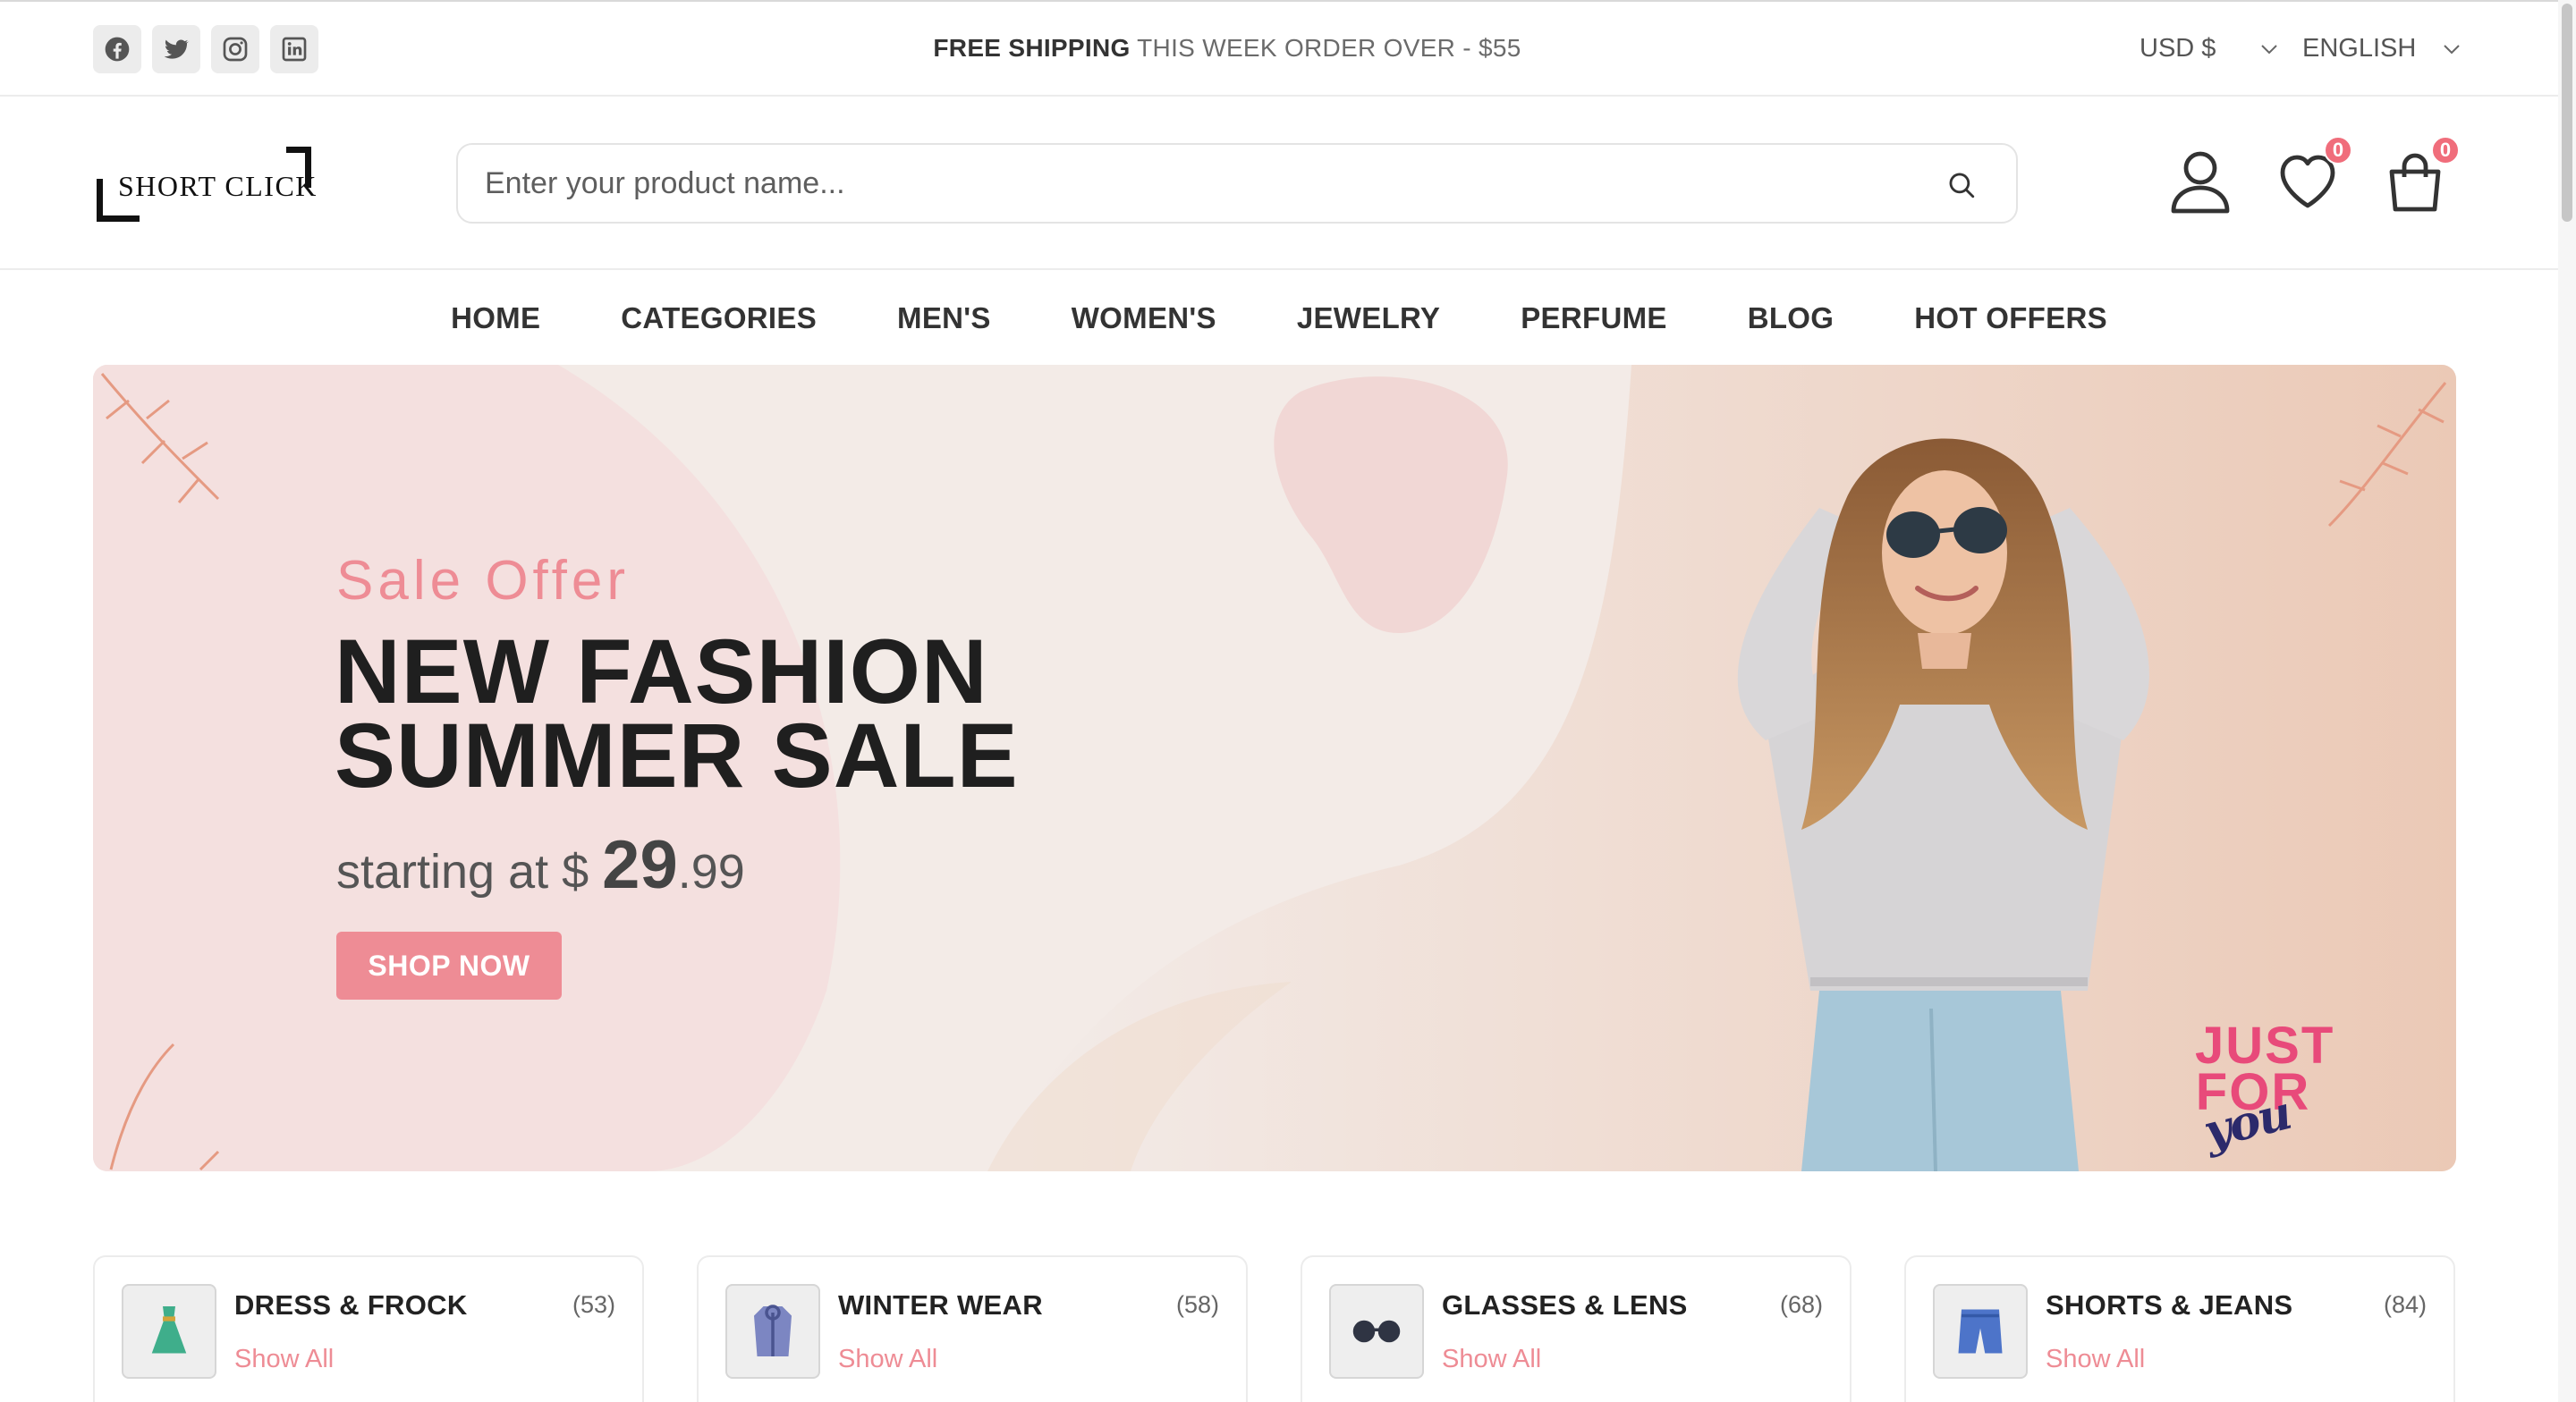 The width and height of the screenshot is (2576, 1402). What do you see at coordinates (2178, 48) in the screenshot?
I see `currency-value: USD $` at bounding box center [2178, 48].